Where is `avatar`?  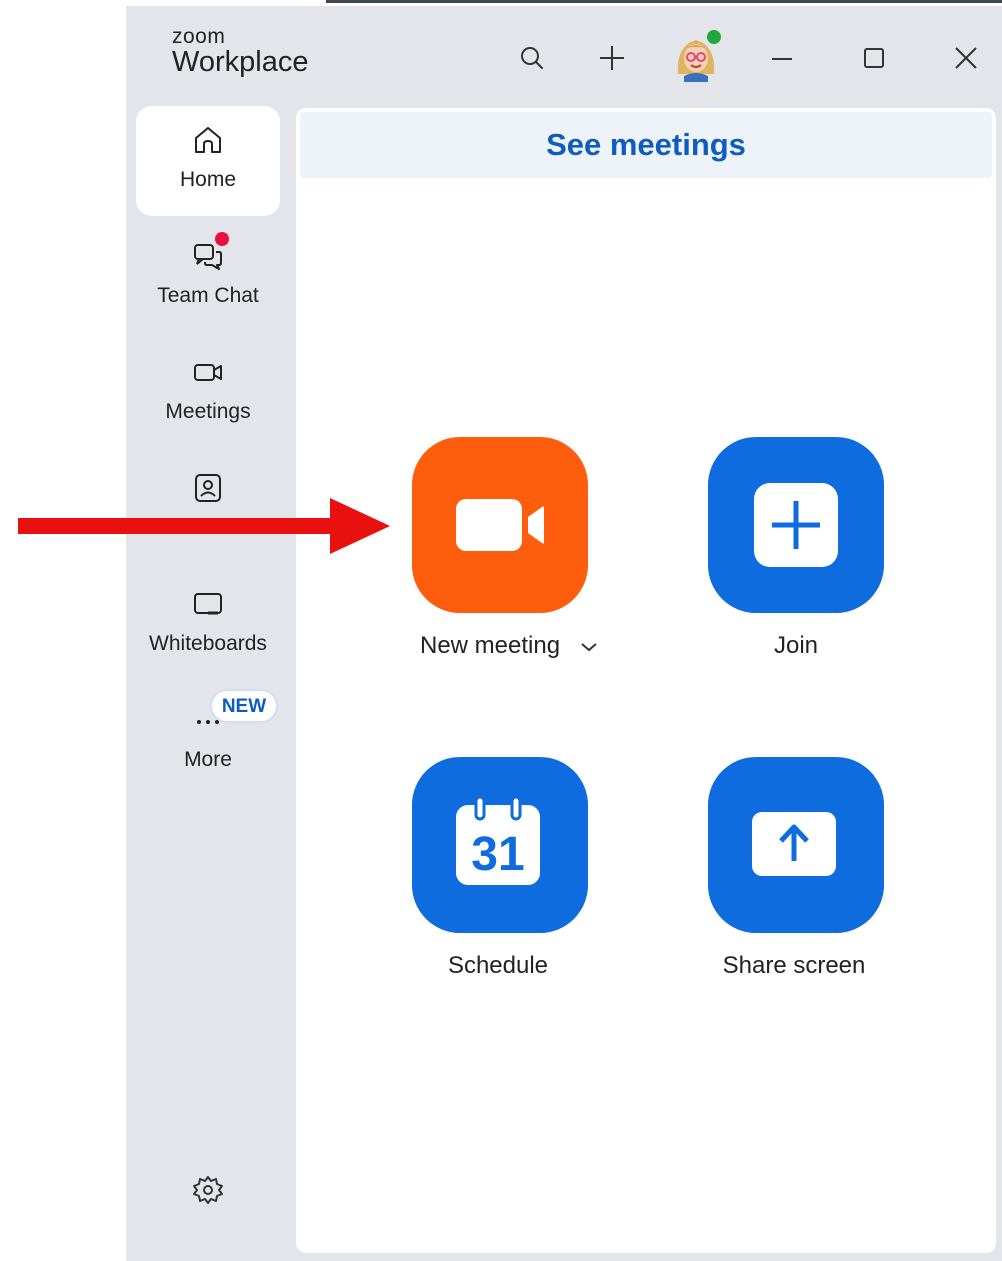 avatar is located at coordinates (696, 55).